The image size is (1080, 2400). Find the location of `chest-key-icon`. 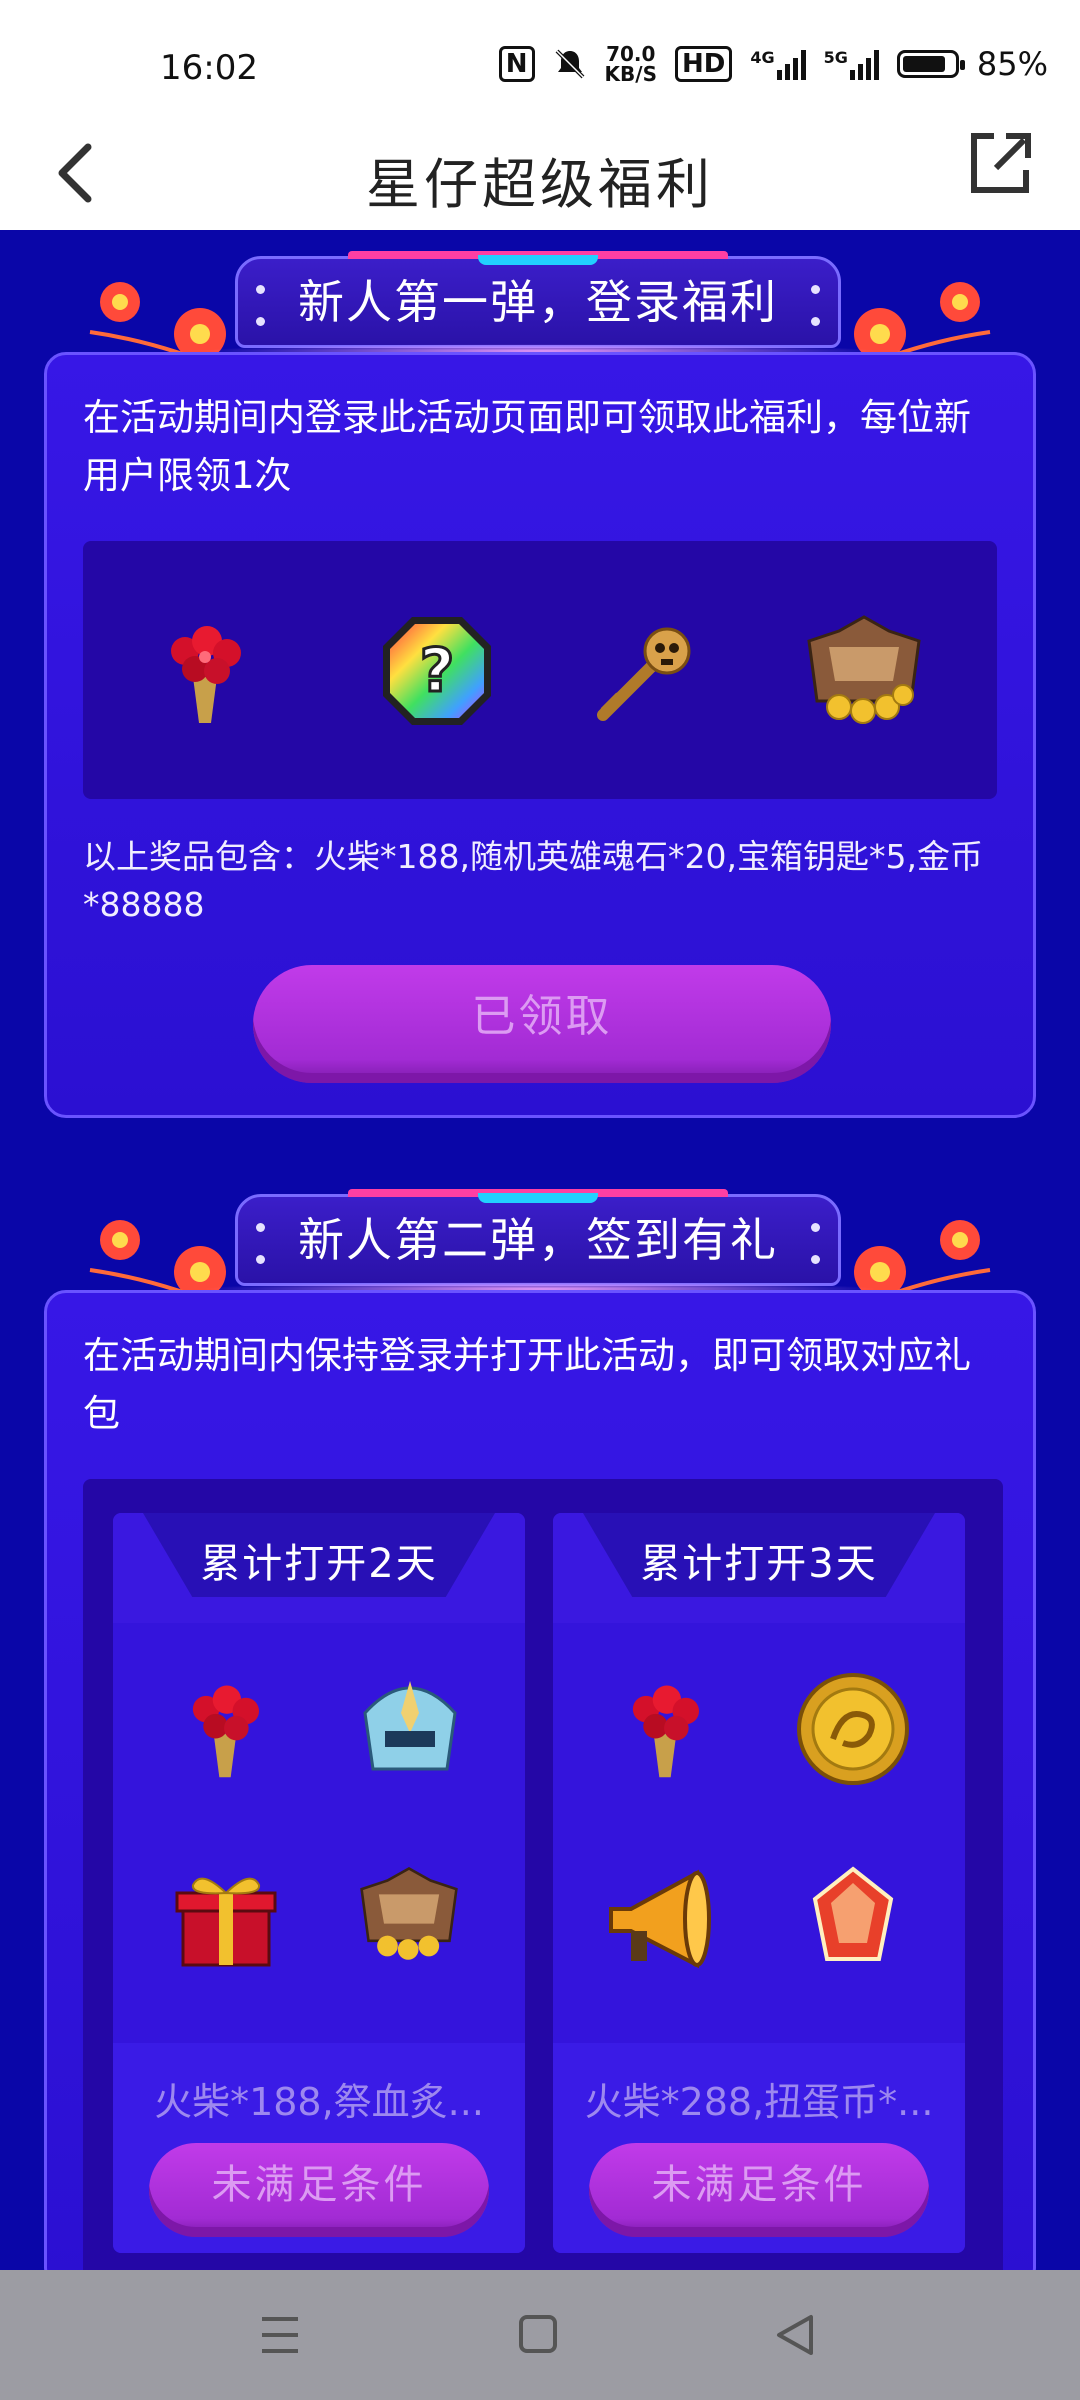

chest-key-icon is located at coordinates (644, 674).